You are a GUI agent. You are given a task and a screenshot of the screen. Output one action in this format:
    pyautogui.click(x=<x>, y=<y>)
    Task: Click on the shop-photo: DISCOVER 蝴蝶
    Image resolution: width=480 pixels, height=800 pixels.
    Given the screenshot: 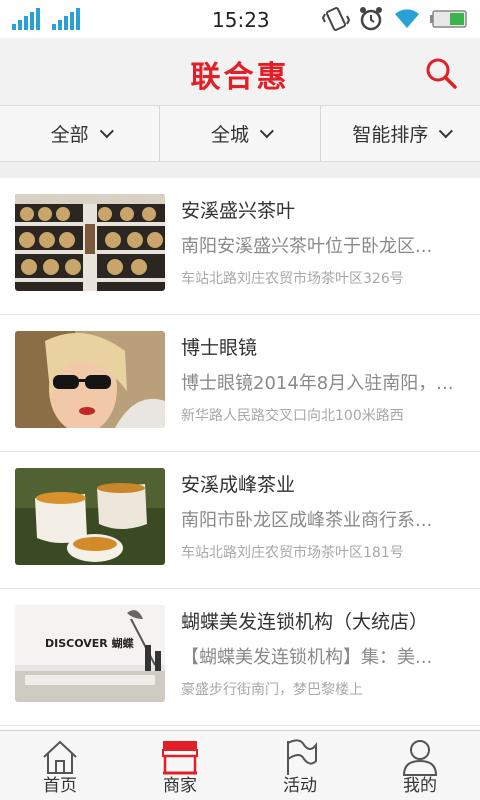 What is the action you would take?
    pyautogui.click(x=90, y=653)
    